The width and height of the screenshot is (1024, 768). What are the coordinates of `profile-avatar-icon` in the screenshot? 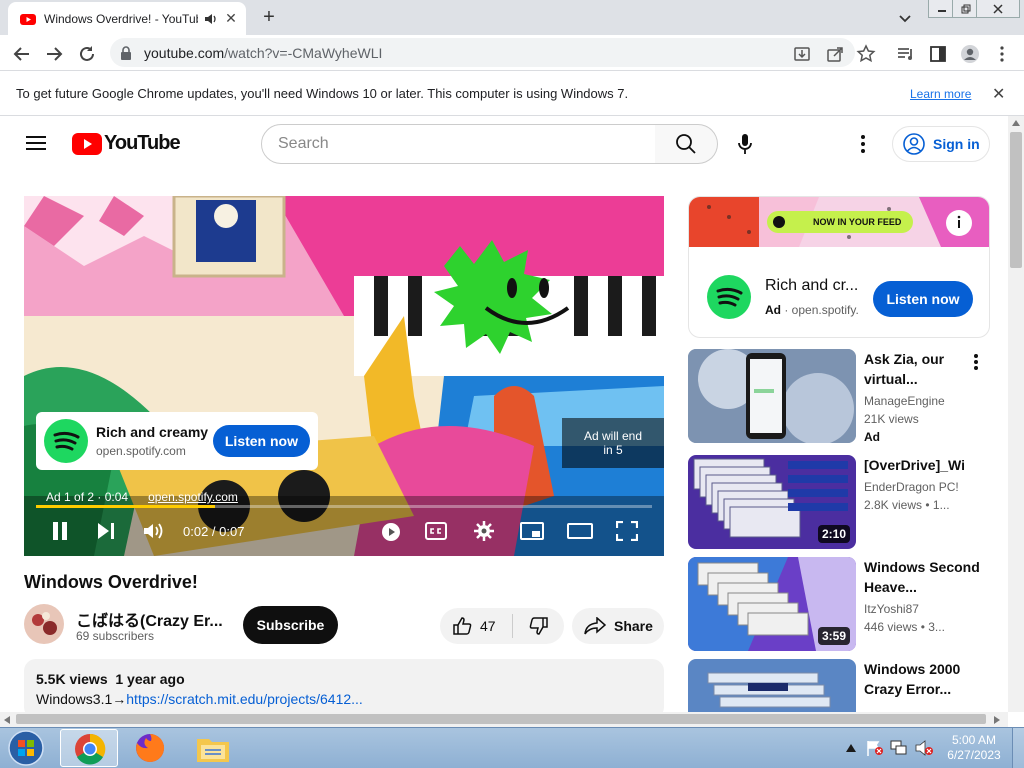 It's located at (970, 54).